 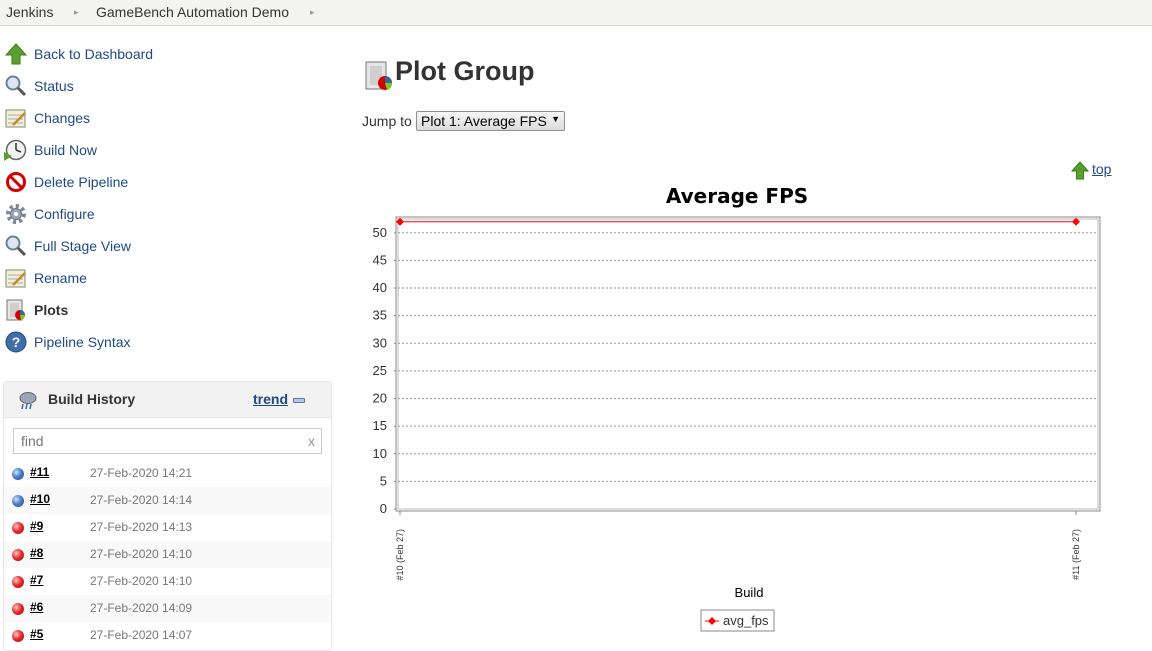 I want to click on build-row: #7 27-Feb-2020 14:10, so click(x=167, y=581).